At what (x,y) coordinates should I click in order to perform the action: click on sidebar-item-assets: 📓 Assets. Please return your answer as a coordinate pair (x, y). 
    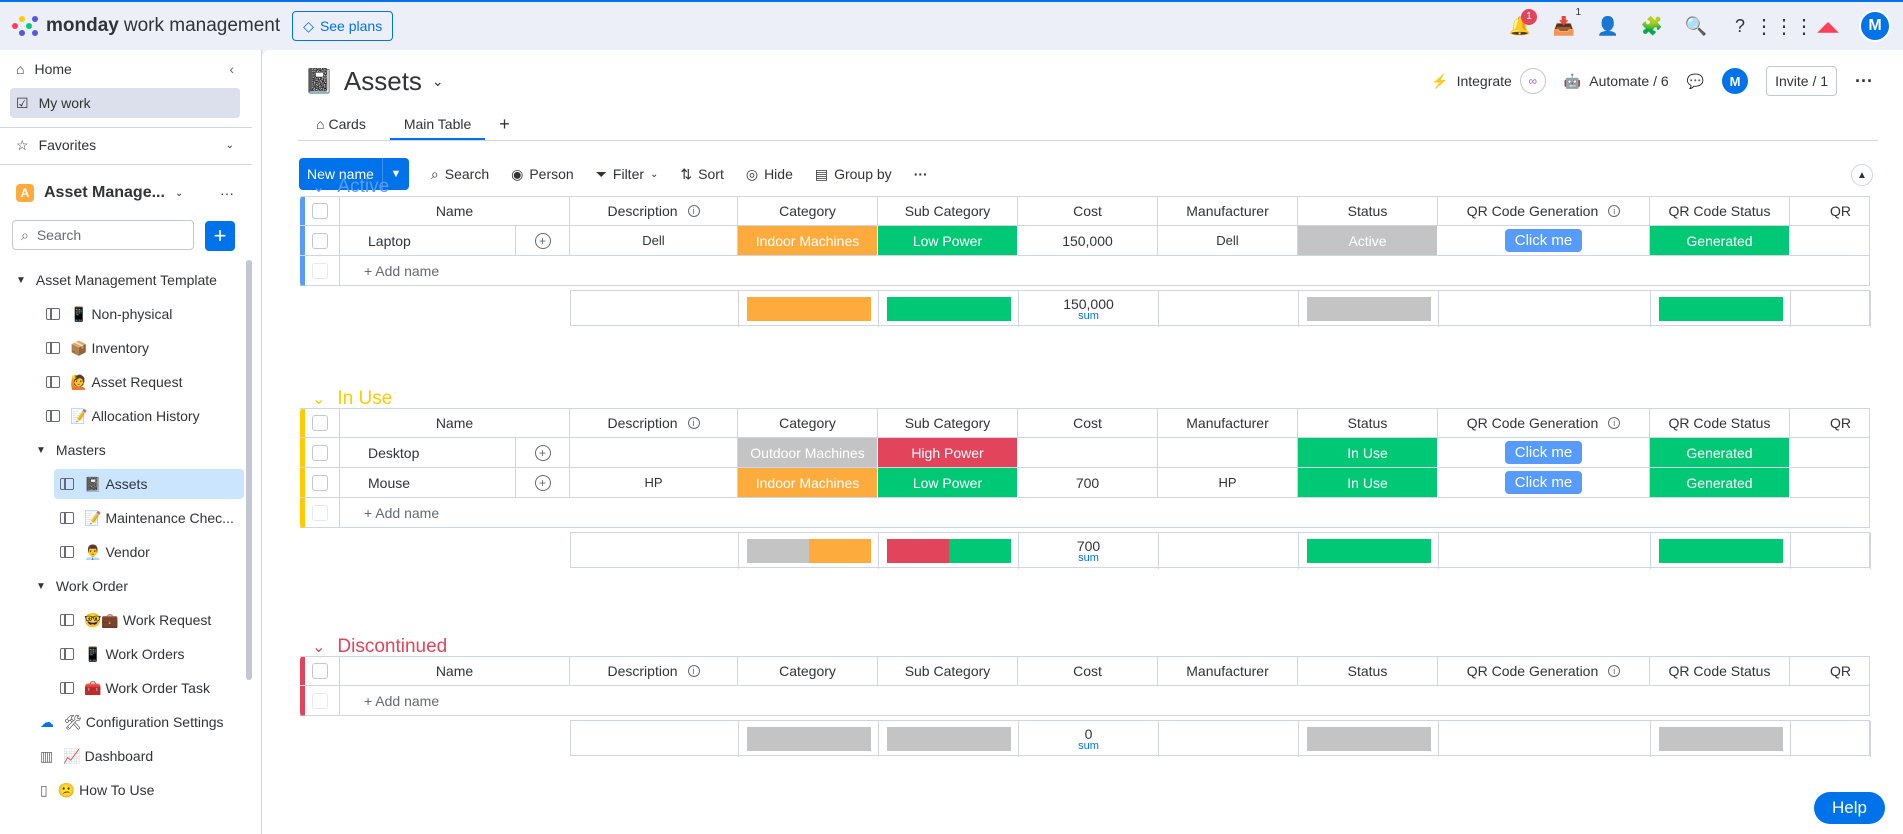
    Looking at the image, I should click on (149, 484).